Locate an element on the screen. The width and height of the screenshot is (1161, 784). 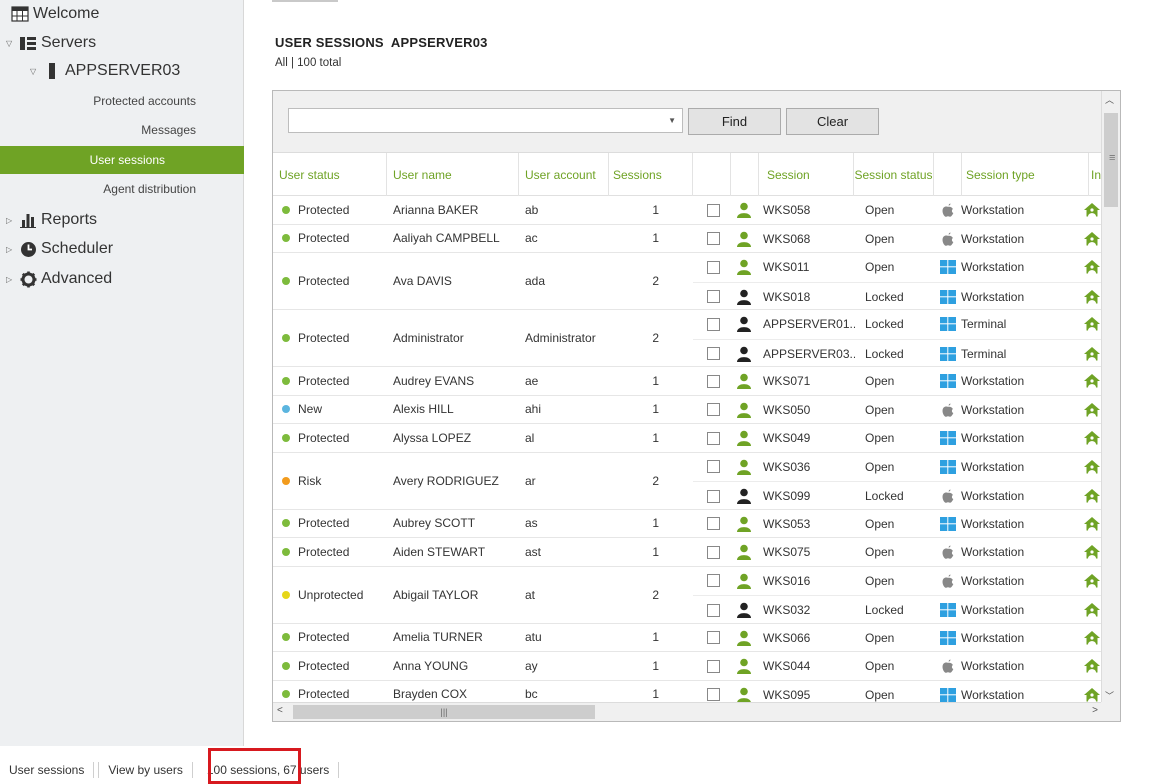
session-row: WKS044 Open Workstation 10 is located at coordinates (897, 666).